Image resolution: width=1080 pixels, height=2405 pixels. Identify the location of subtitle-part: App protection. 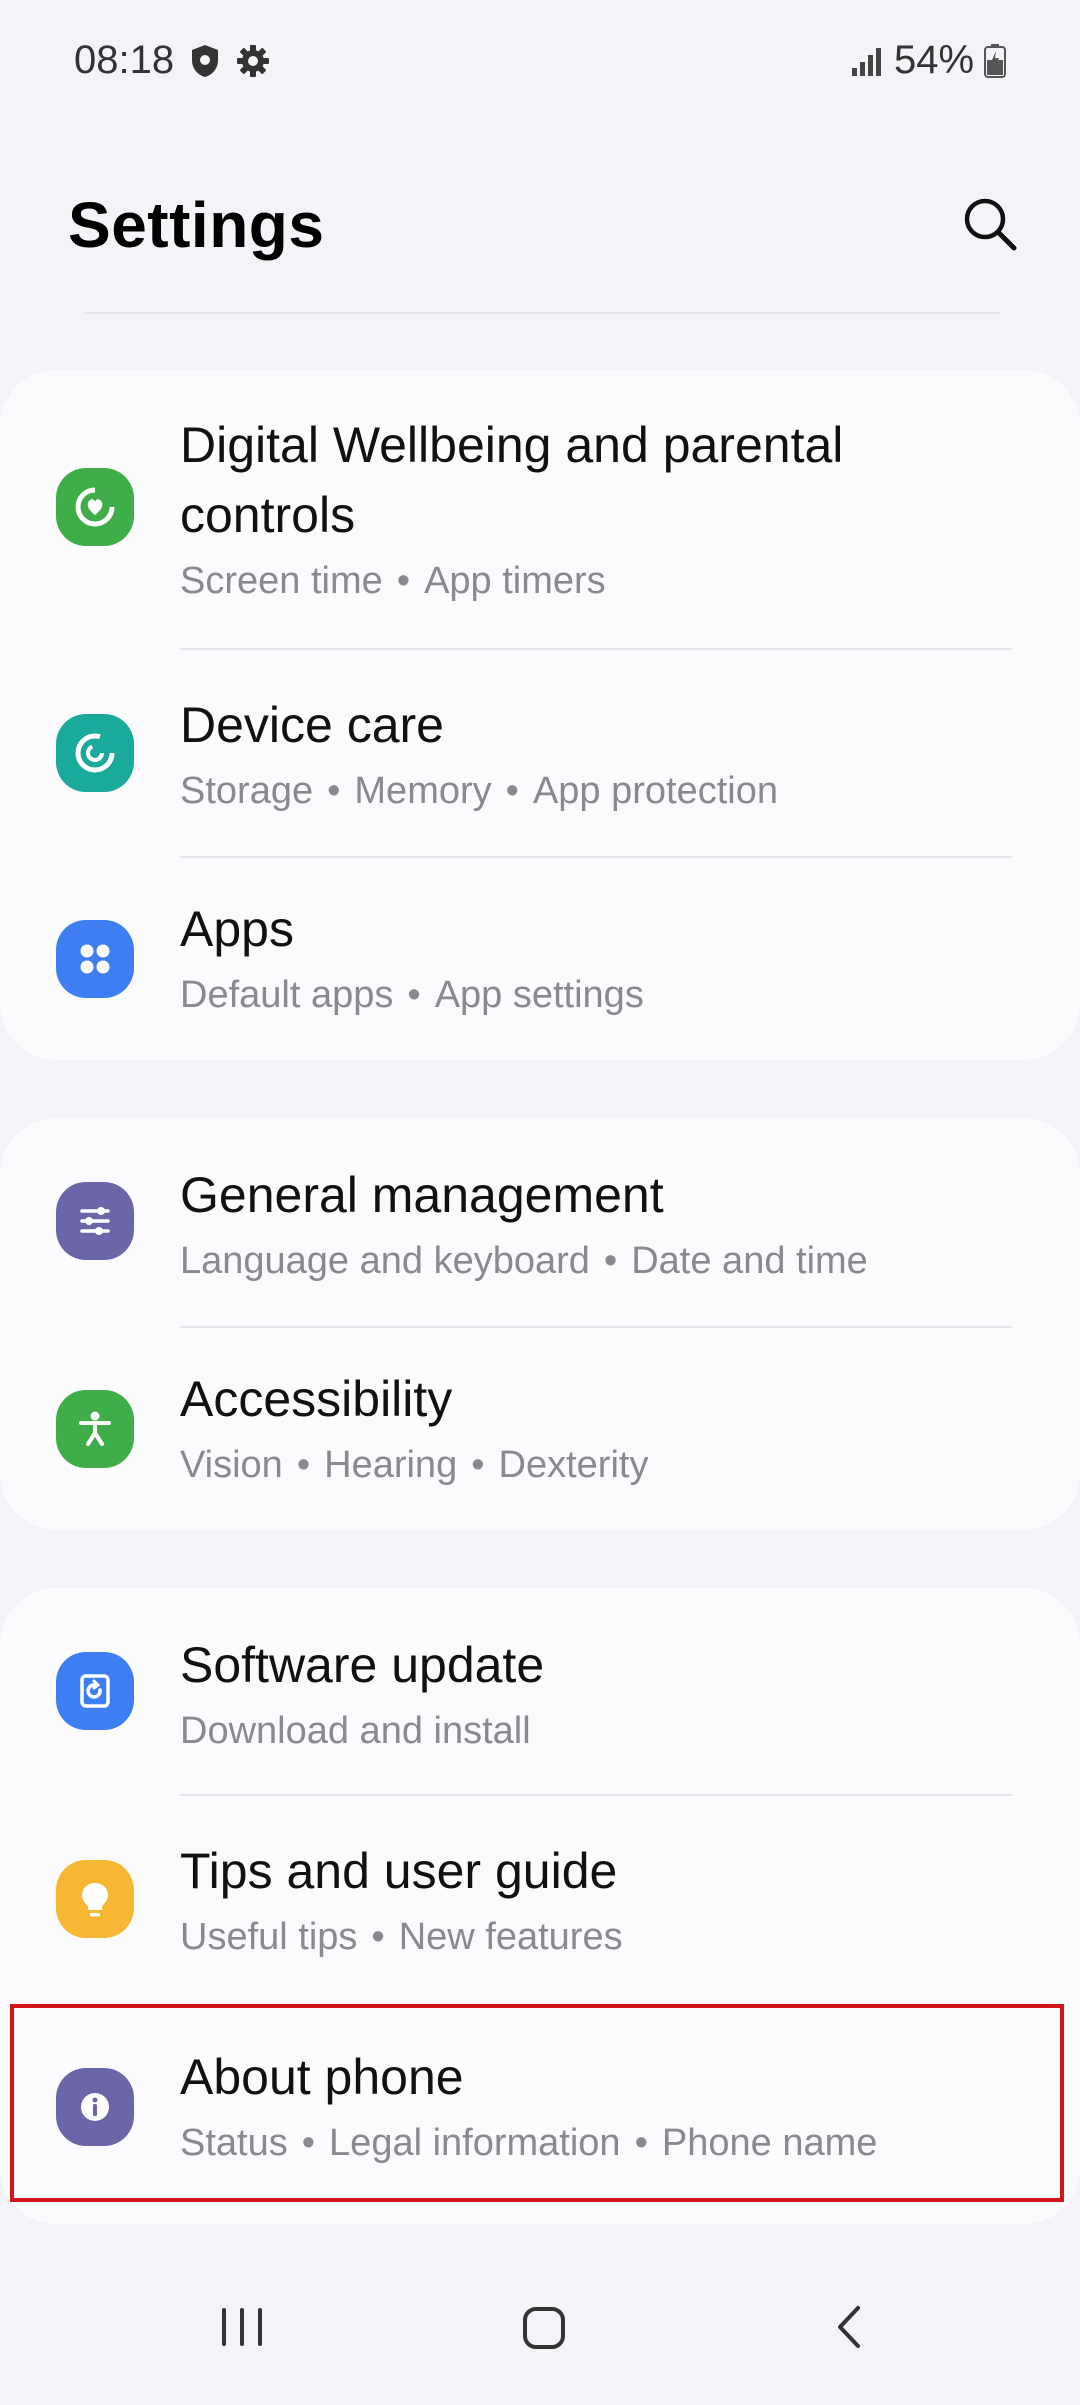
(655, 791).